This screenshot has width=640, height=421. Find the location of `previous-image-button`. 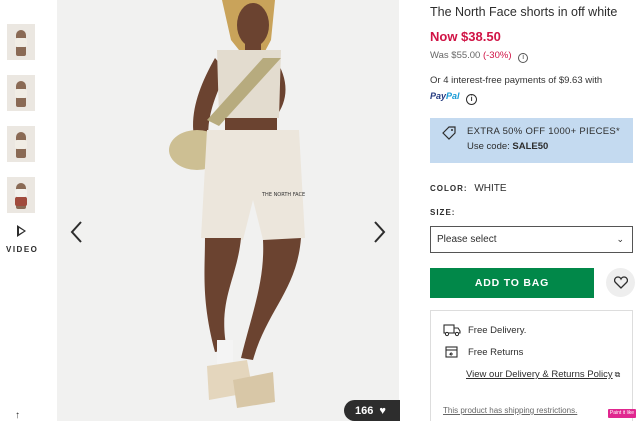

previous-image-button is located at coordinates (77, 232).